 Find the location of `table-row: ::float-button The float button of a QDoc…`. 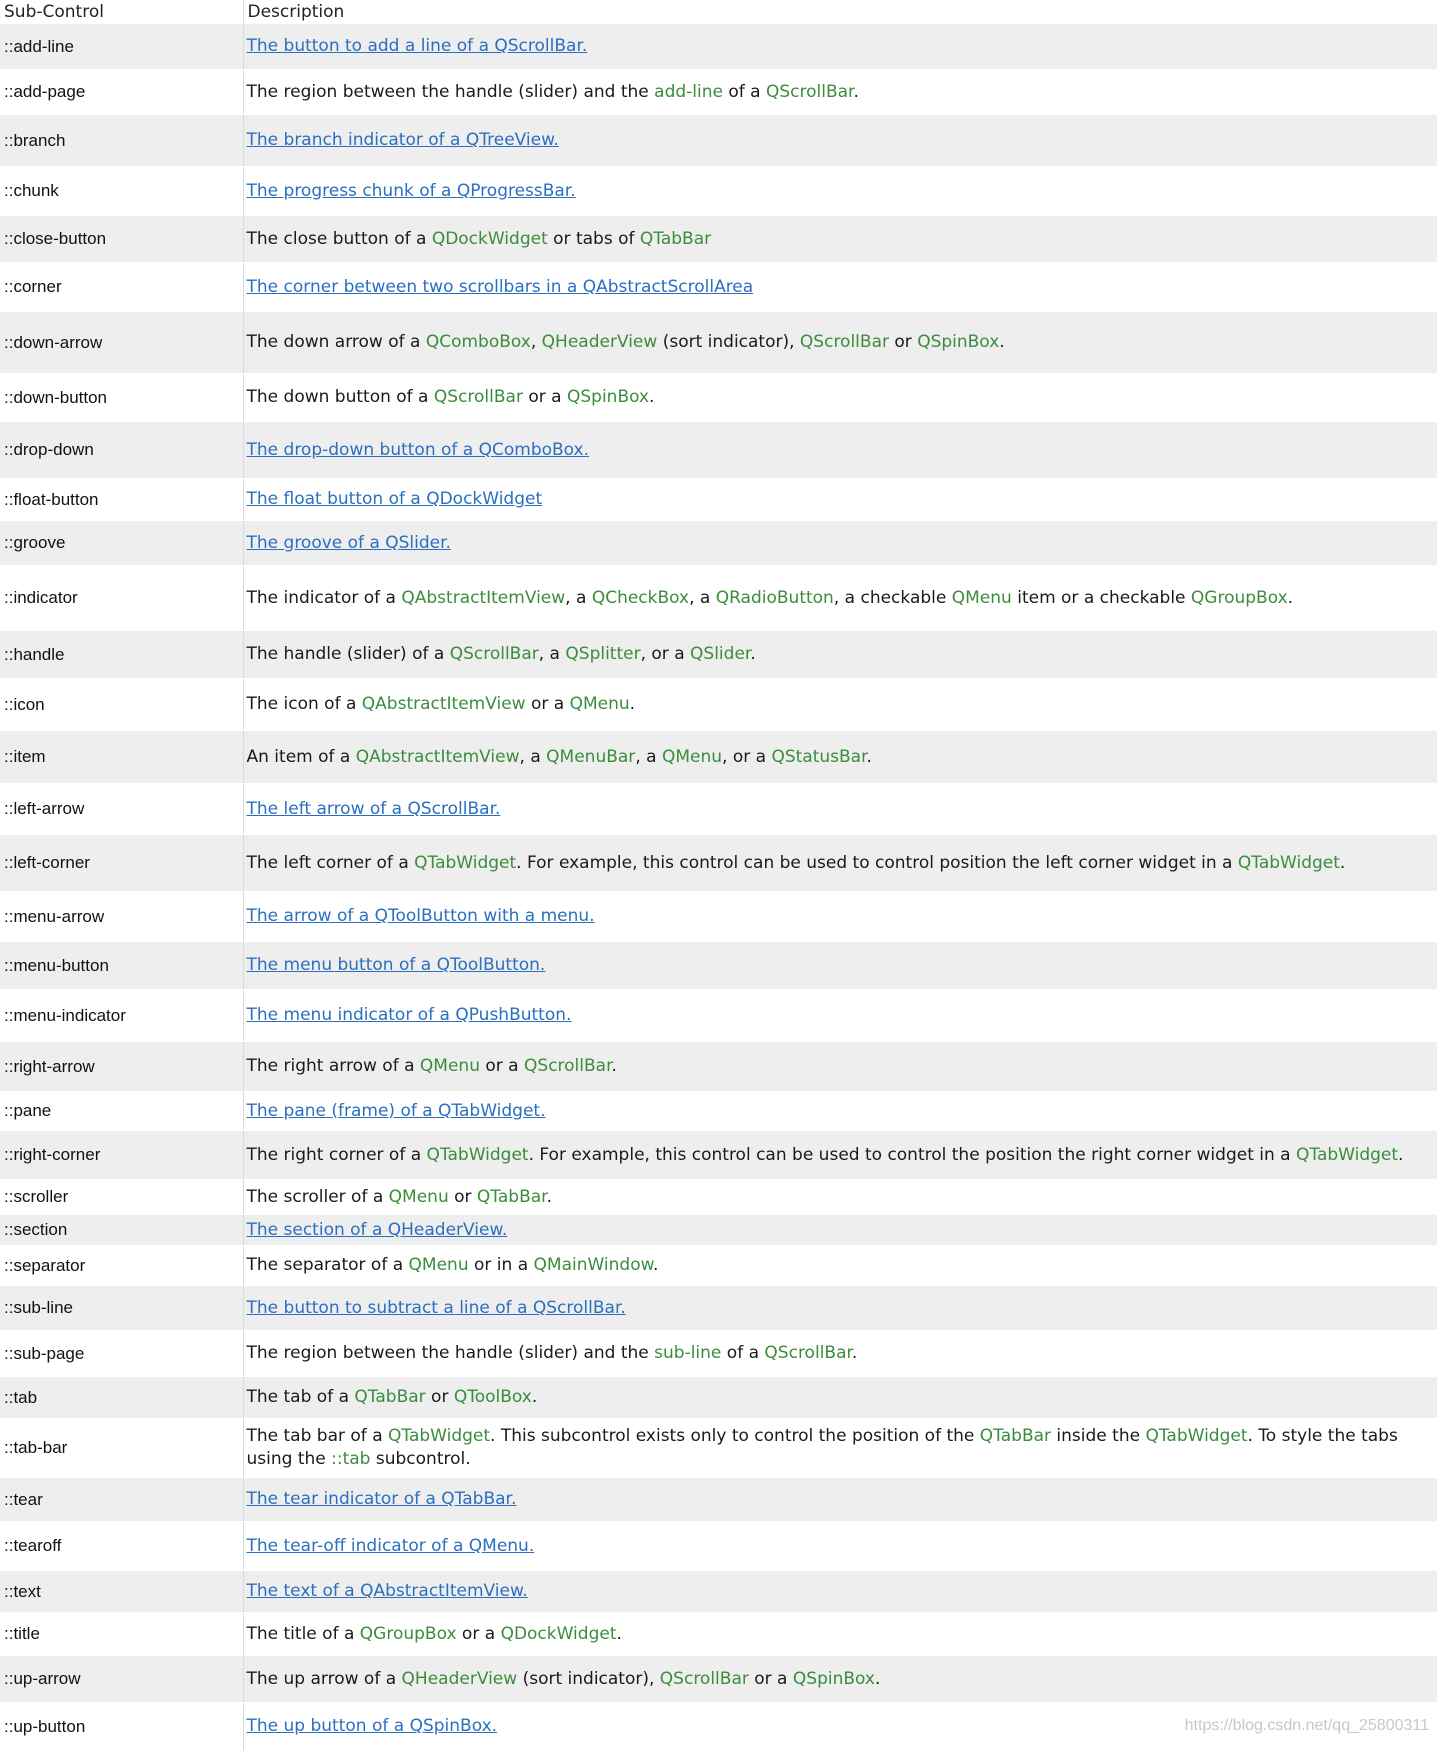

table-row: ::float-button The float button of a QDoc… is located at coordinates (718, 499).